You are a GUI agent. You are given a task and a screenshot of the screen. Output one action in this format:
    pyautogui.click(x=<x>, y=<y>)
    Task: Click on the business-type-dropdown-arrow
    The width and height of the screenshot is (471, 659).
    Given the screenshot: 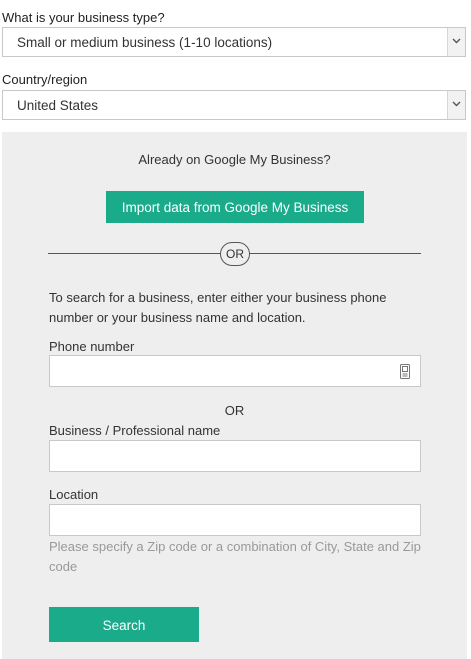 What is the action you would take?
    pyautogui.click(x=456, y=42)
    